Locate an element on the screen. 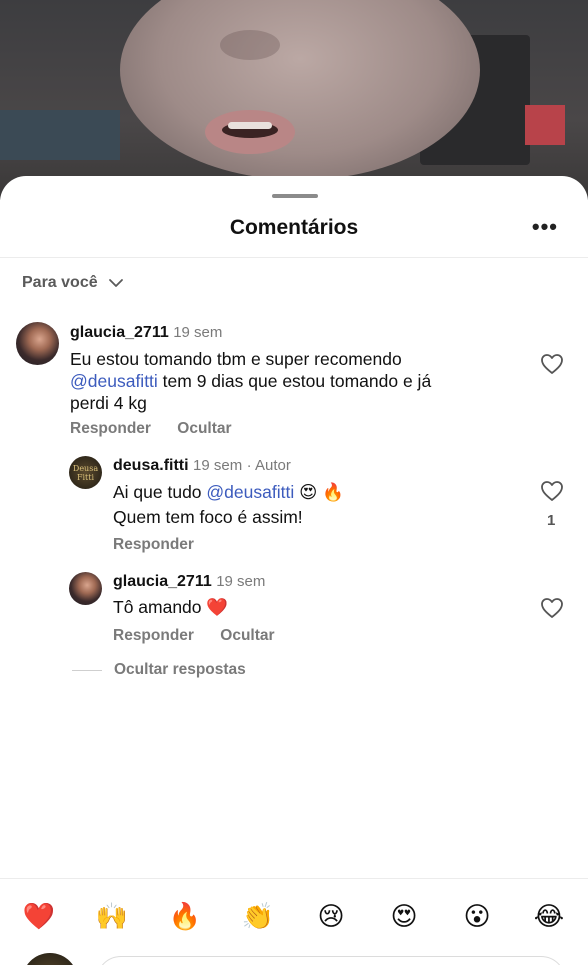 Image resolution: width=588 pixels, height=965 pixels. emoji-heart: ❤️ is located at coordinates (39, 916).